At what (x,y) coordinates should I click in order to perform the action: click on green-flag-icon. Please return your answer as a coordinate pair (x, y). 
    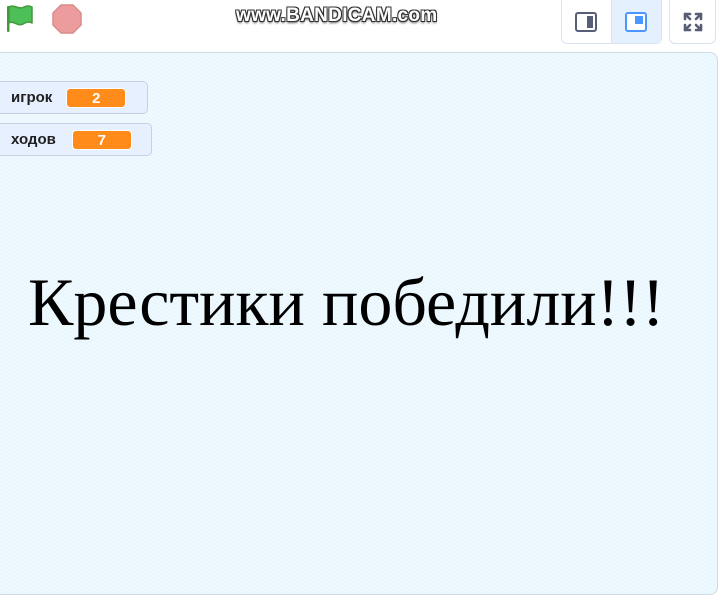
    Looking at the image, I should click on (19, 19).